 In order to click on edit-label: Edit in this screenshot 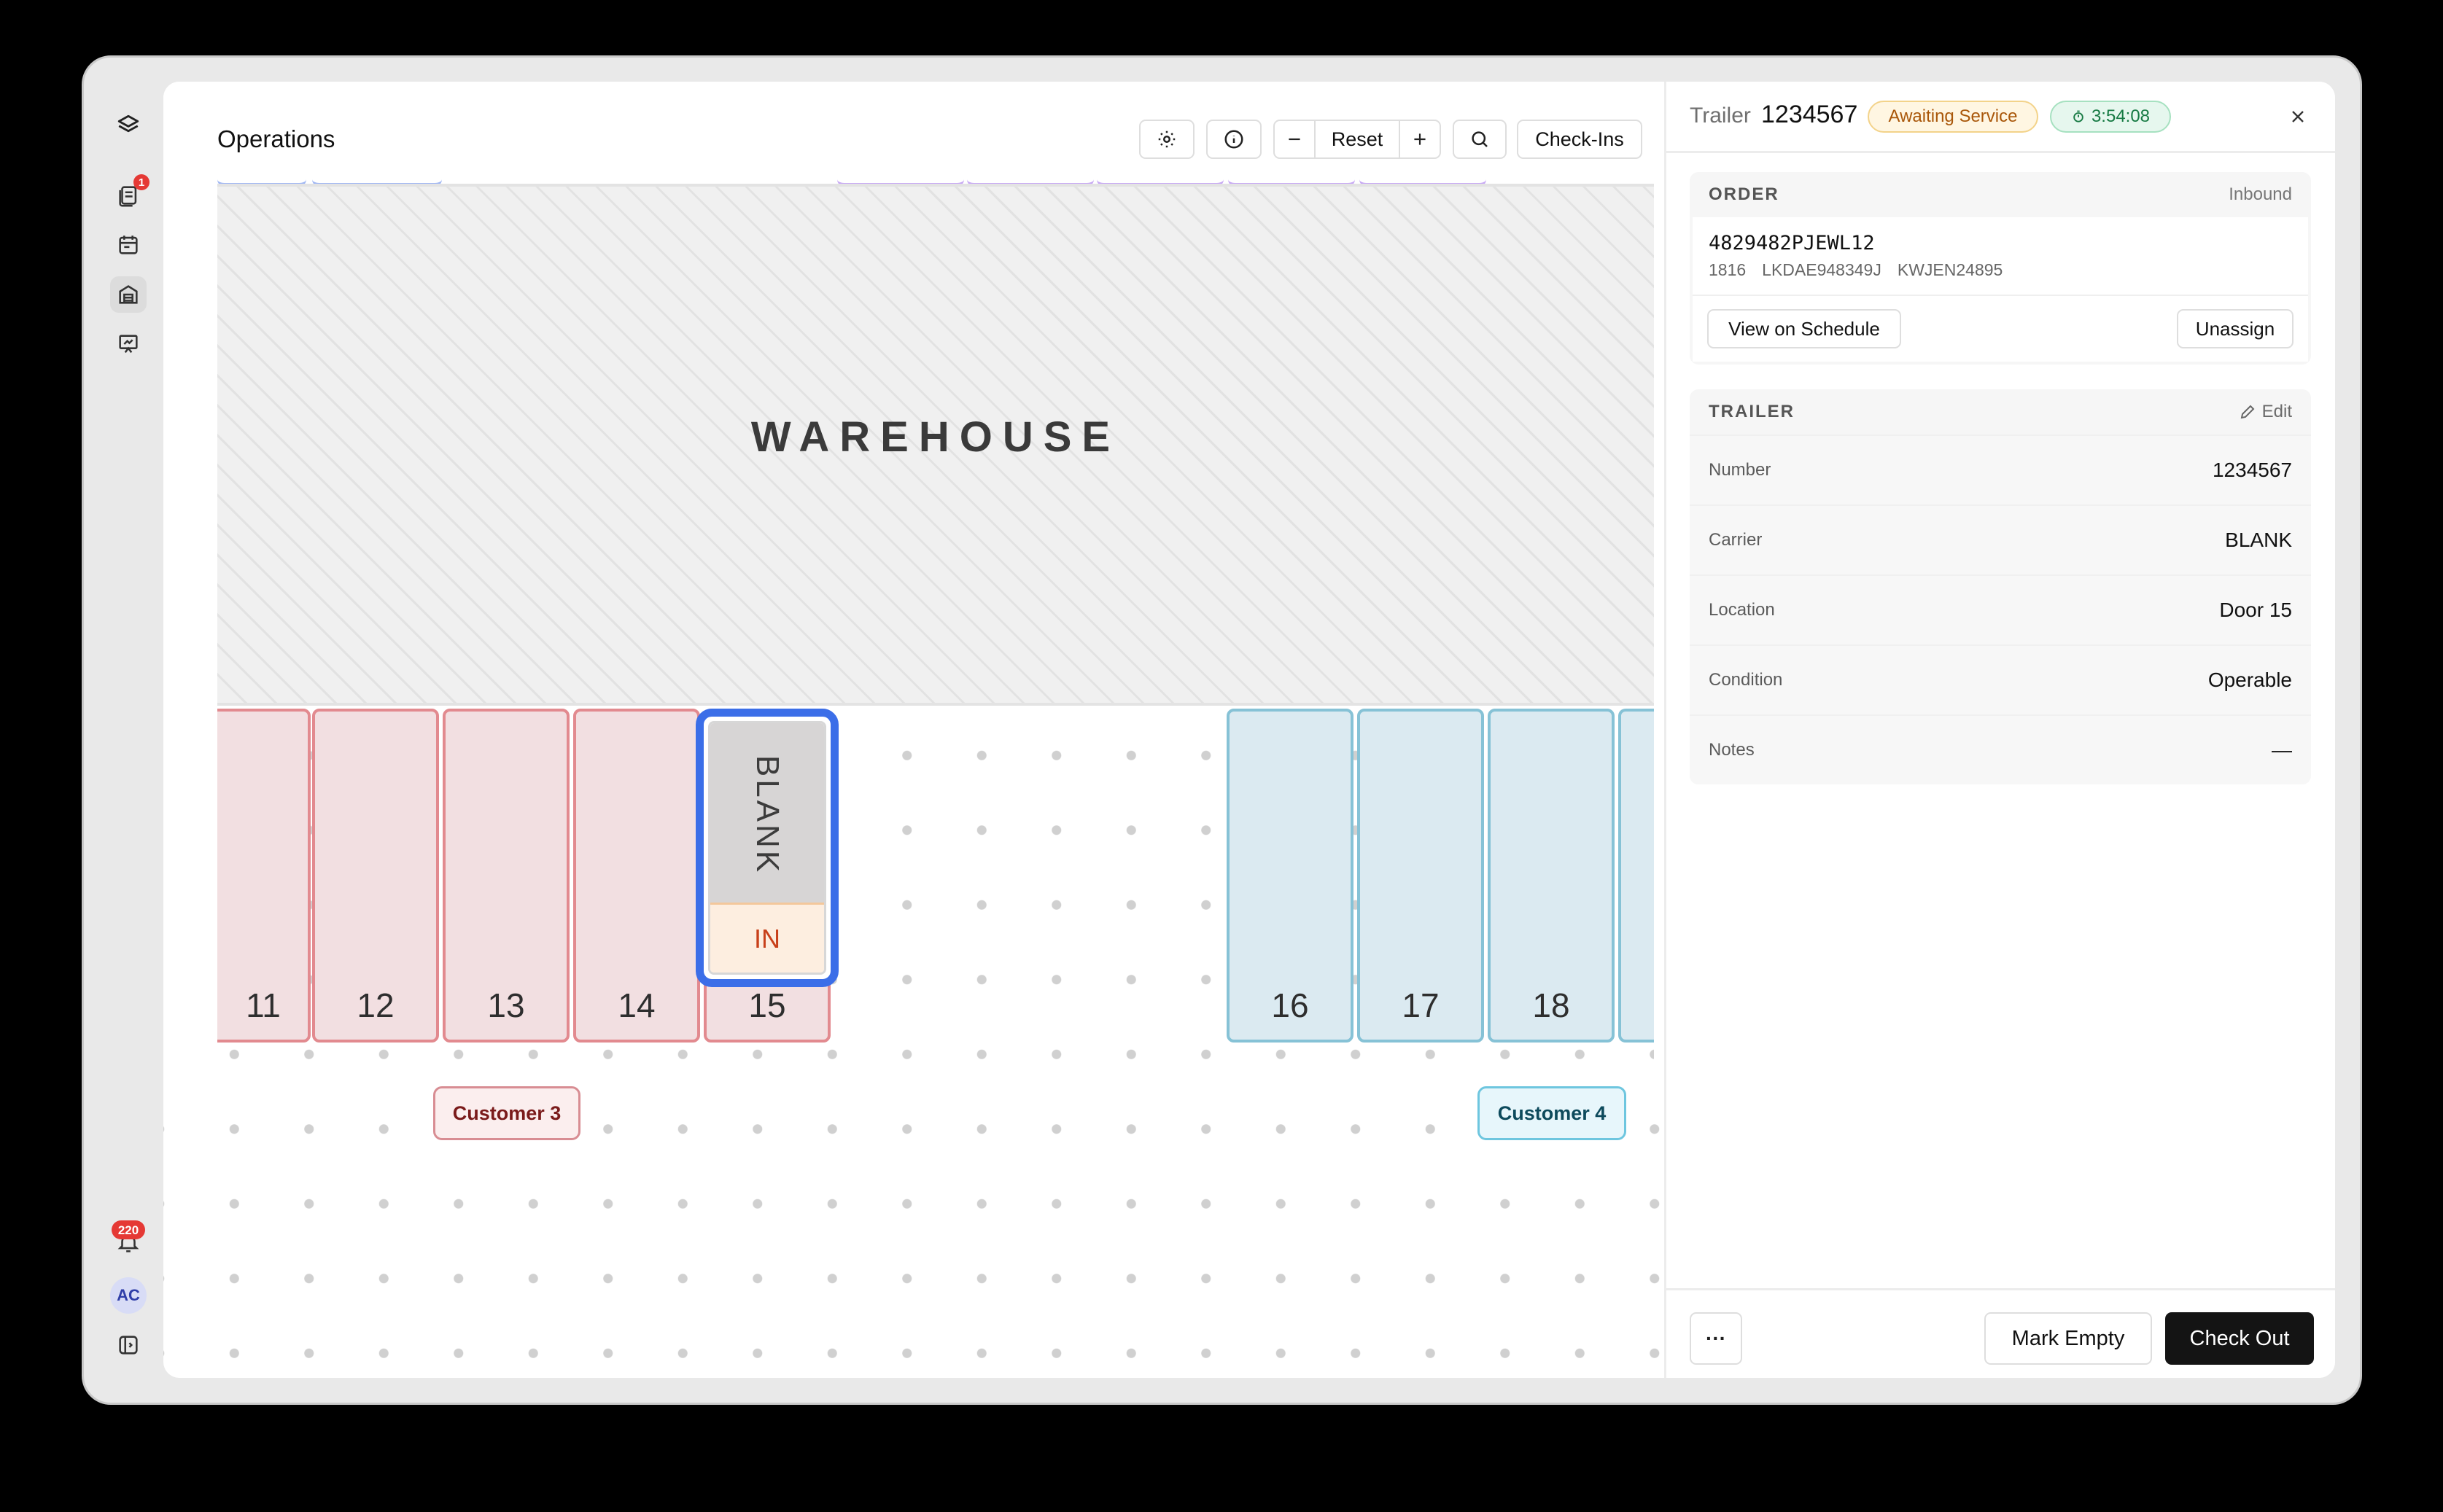, I will do `click(2276, 411)`.